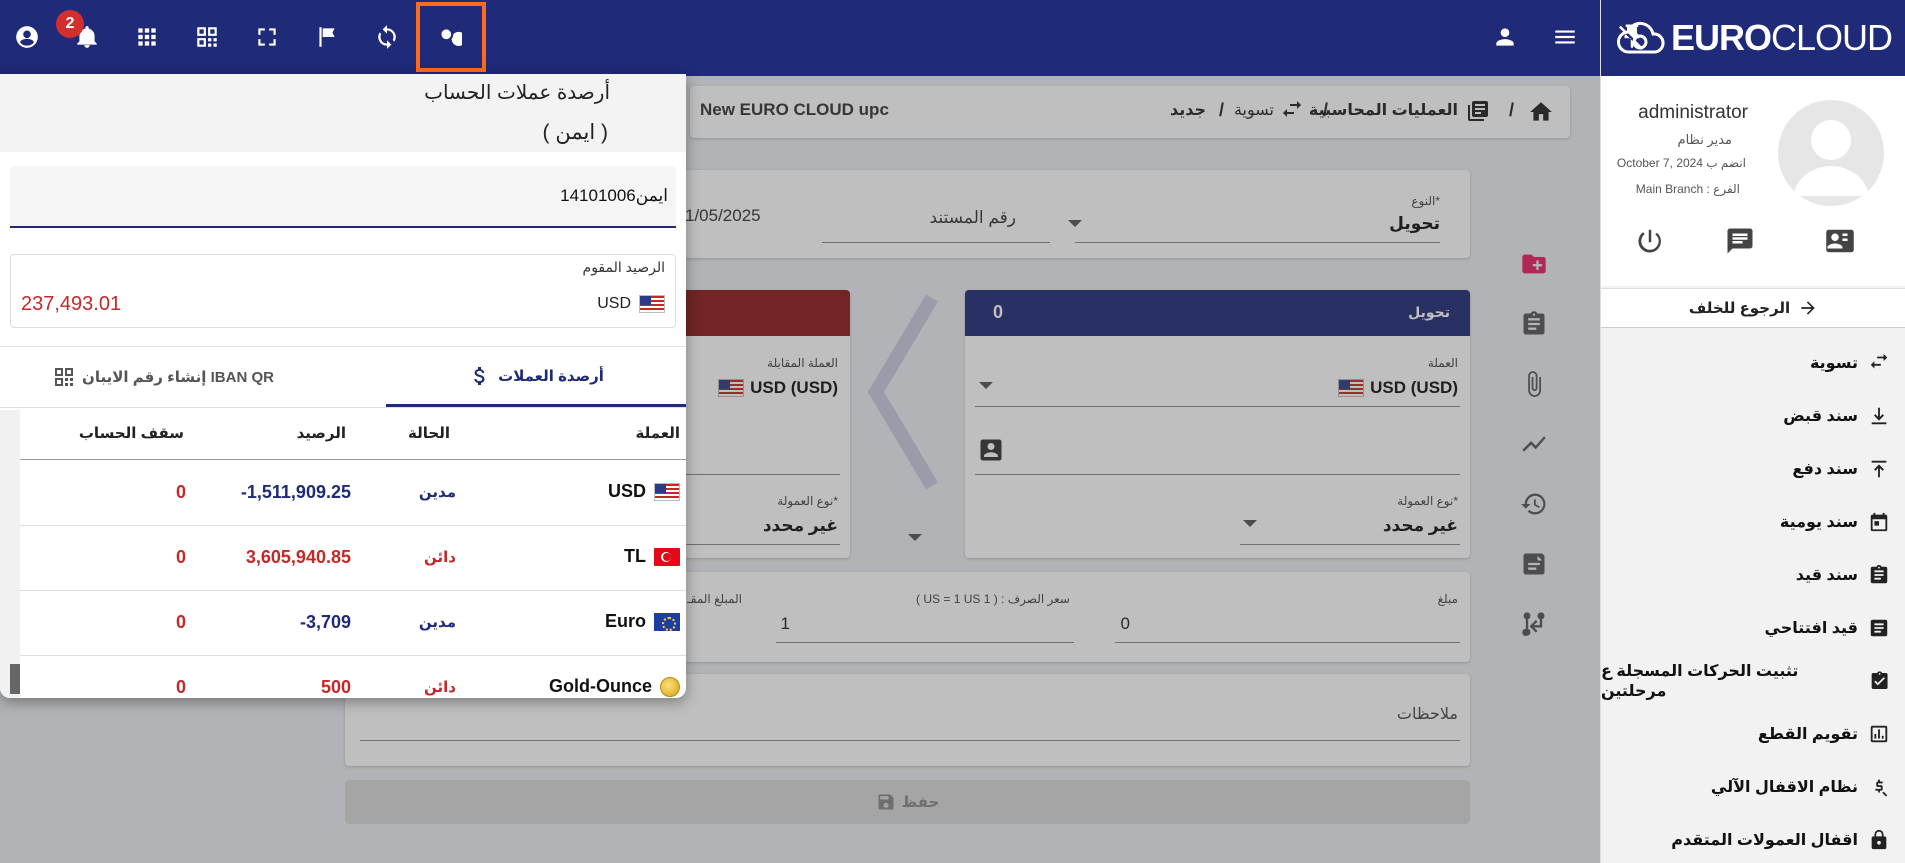 The height and width of the screenshot is (863, 1905). What do you see at coordinates (1879, 415) in the screenshot?
I see `download-icon` at bounding box center [1879, 415].